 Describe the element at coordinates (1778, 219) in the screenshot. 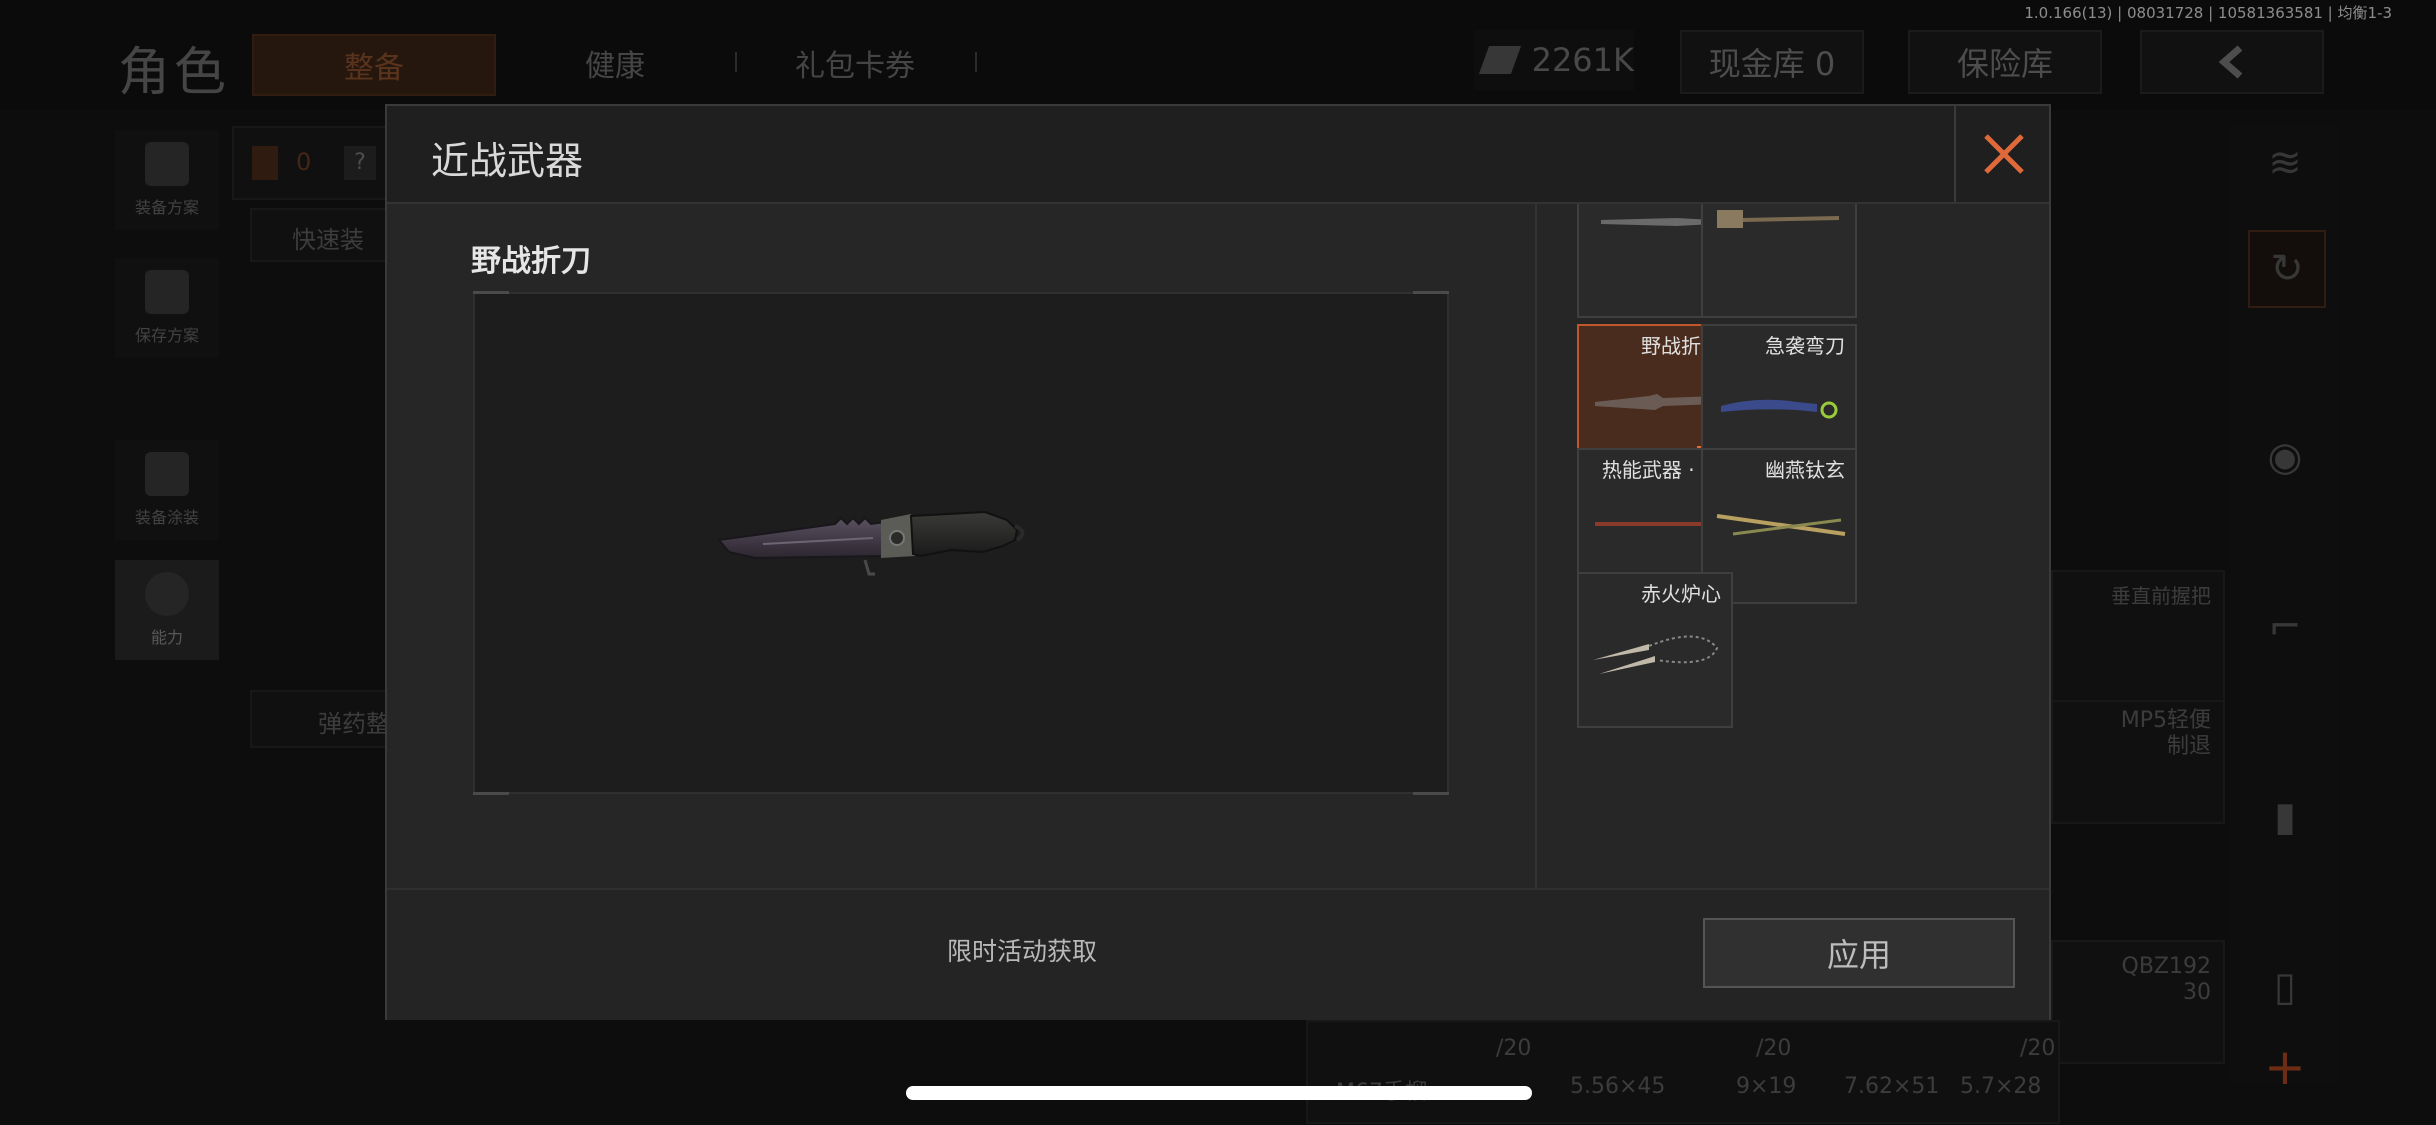

I see `cleaver-thumbnail` at that location.